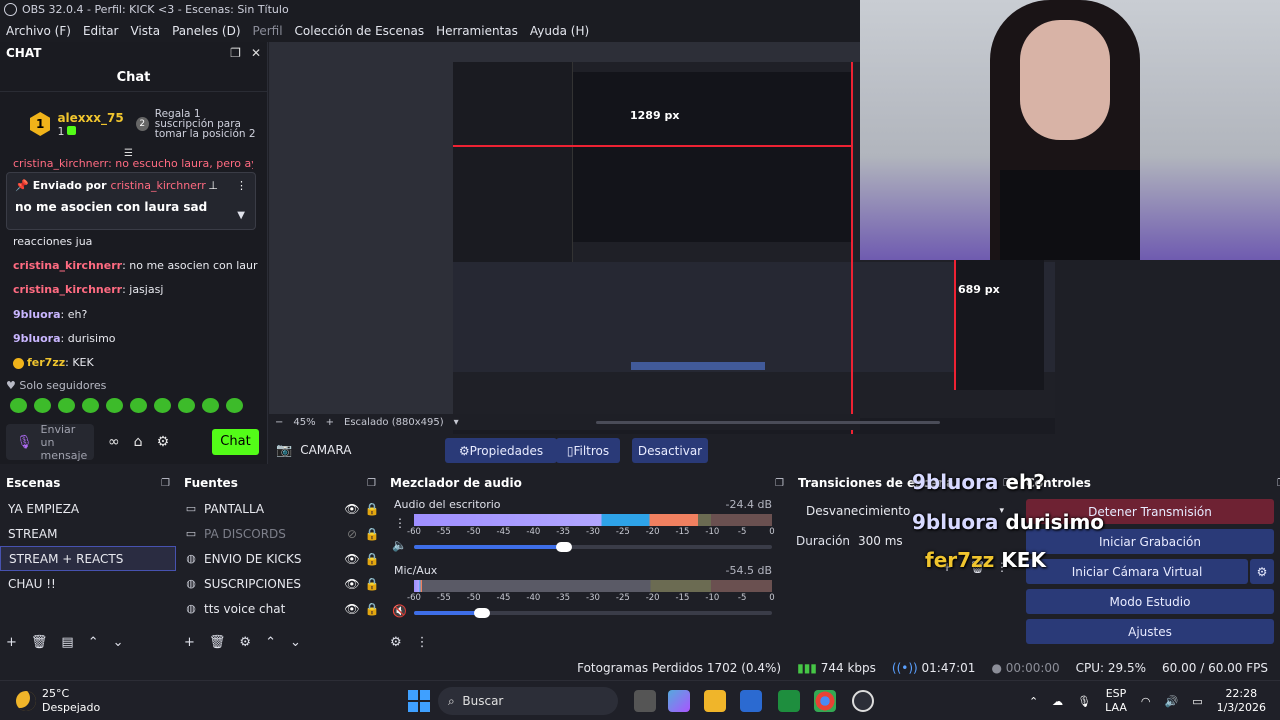  Describe the element at coordinates (235, 442) in the screenshot. I see `send-chat-button: Chat` at that location.